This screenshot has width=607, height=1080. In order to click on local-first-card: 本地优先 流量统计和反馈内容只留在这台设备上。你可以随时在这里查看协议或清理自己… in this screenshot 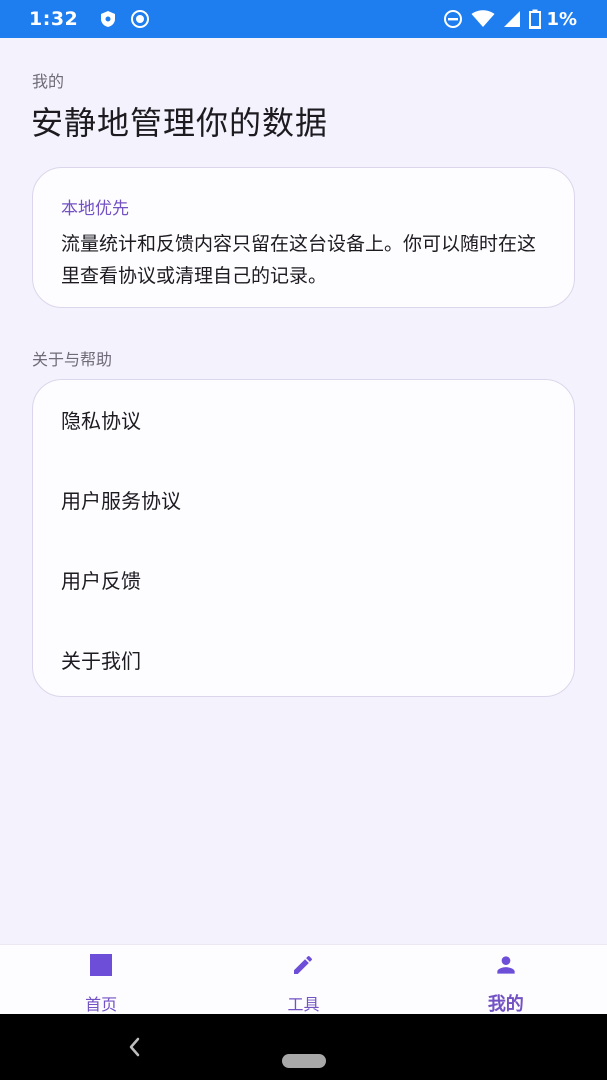, I will do `click(303, 237)`.